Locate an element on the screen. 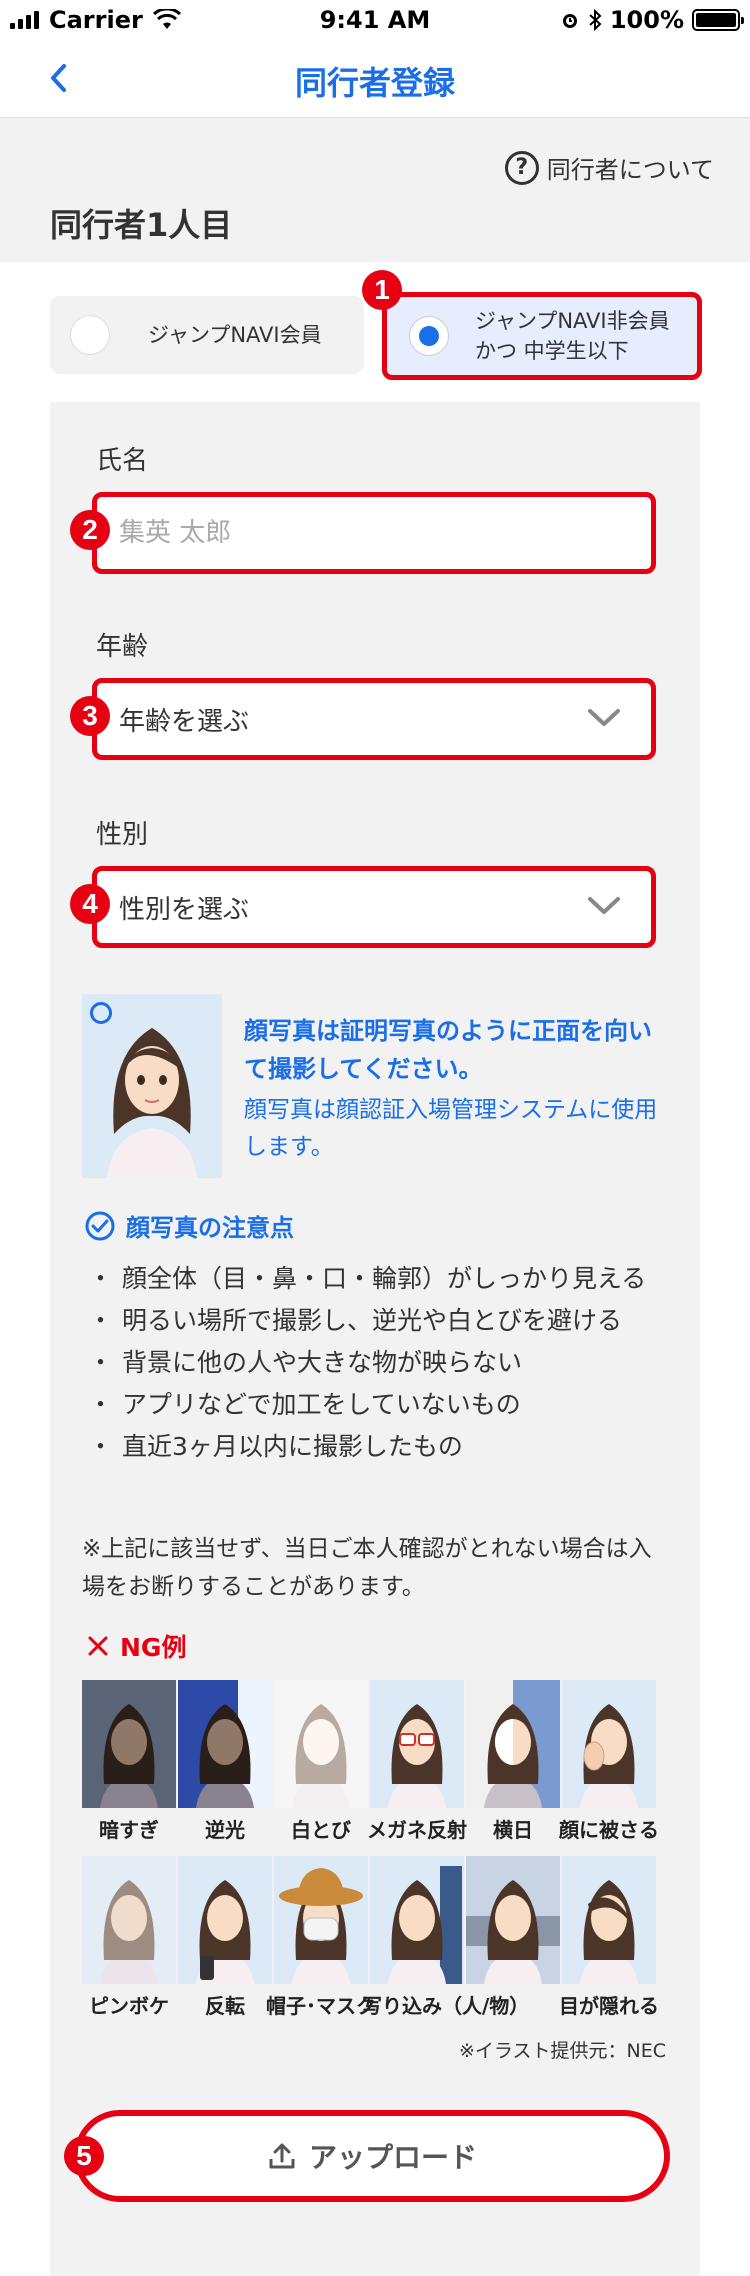 The image size is (750, 2276). gender-select: 性別を選ぶ is located at coordinates (374, 907).